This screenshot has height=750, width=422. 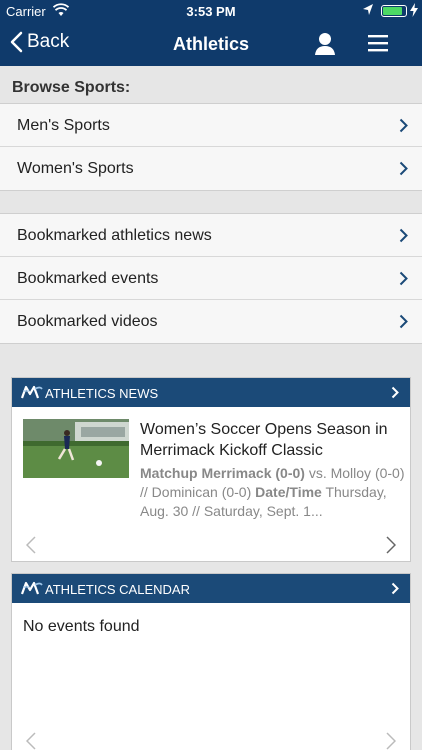 I want to click on list-item-womens-sports: Women's Sports, so click(x=211, y=168).